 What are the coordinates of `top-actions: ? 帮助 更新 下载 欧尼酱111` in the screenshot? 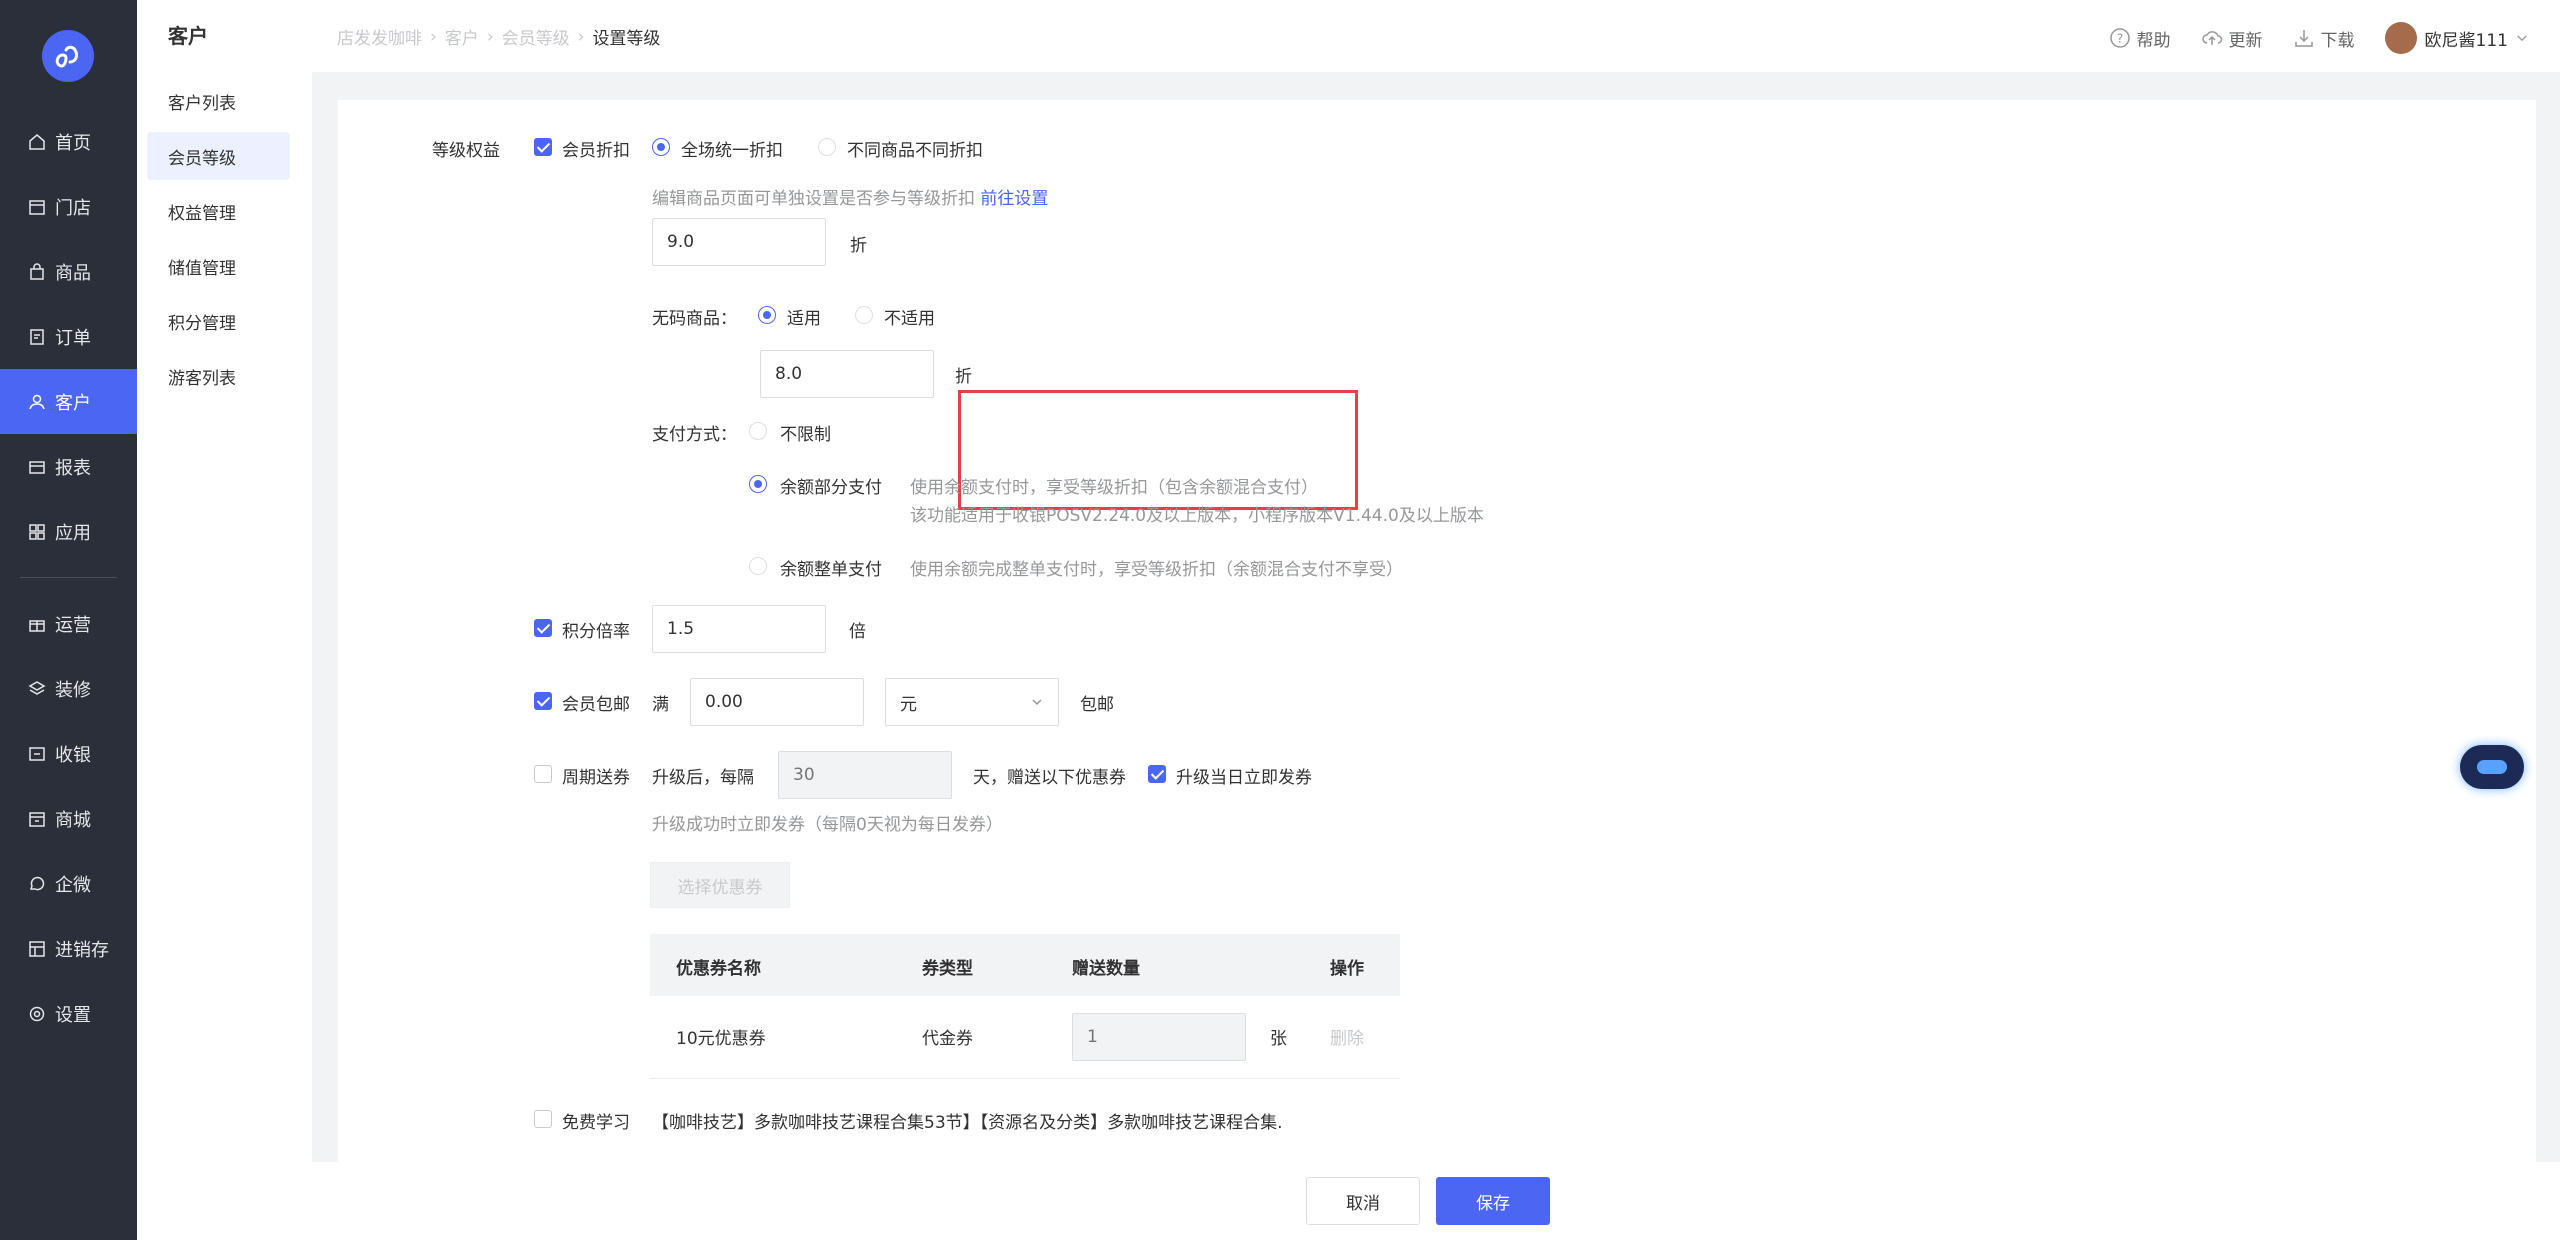 It's located at (2304, 38).